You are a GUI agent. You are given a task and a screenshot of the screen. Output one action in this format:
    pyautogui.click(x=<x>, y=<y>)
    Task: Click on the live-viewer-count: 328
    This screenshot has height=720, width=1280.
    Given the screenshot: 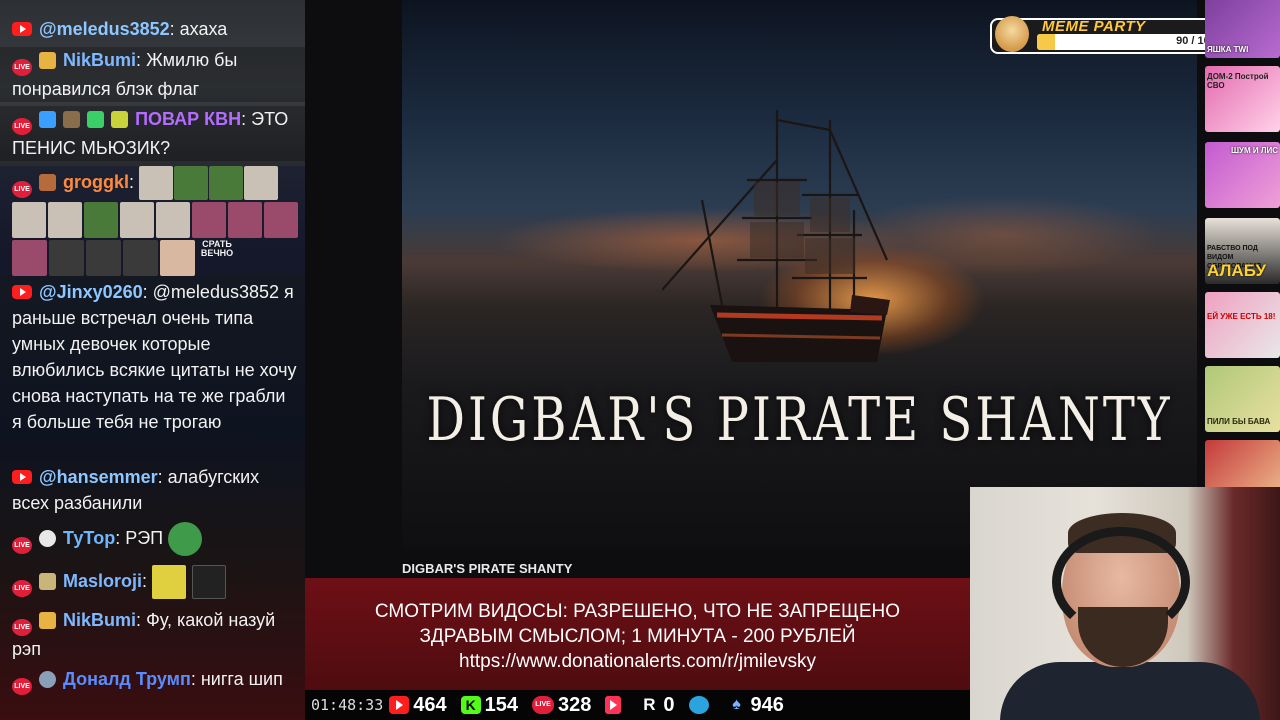 What is the action you would take?
    pyautogui.click(x=575, y=704)
    